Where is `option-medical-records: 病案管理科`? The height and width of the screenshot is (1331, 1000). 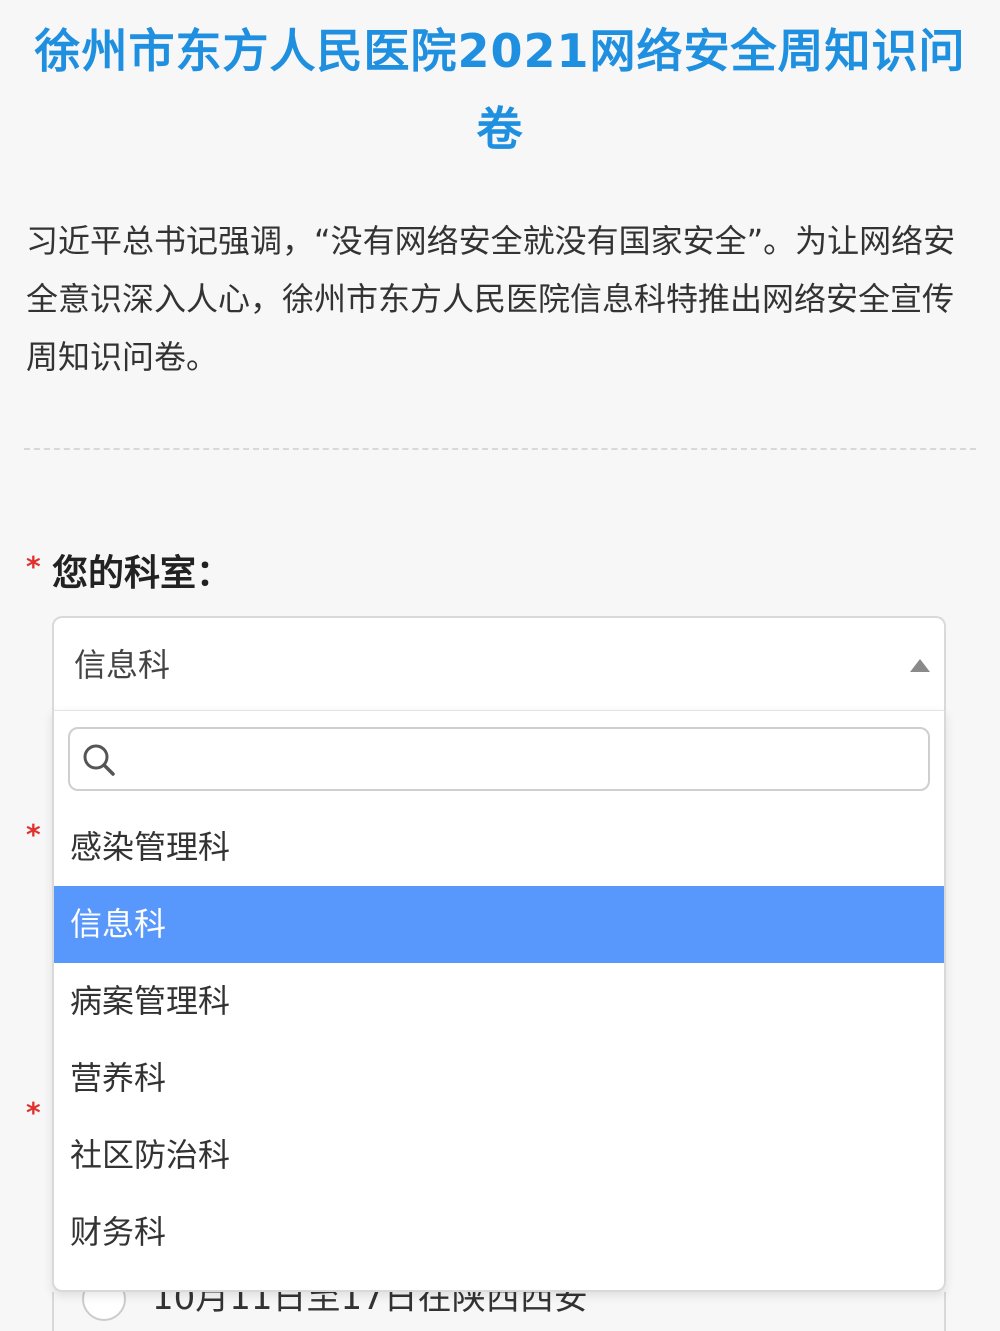
option-medical-records: 病案管理科 is located at coordinates (499, 1001).